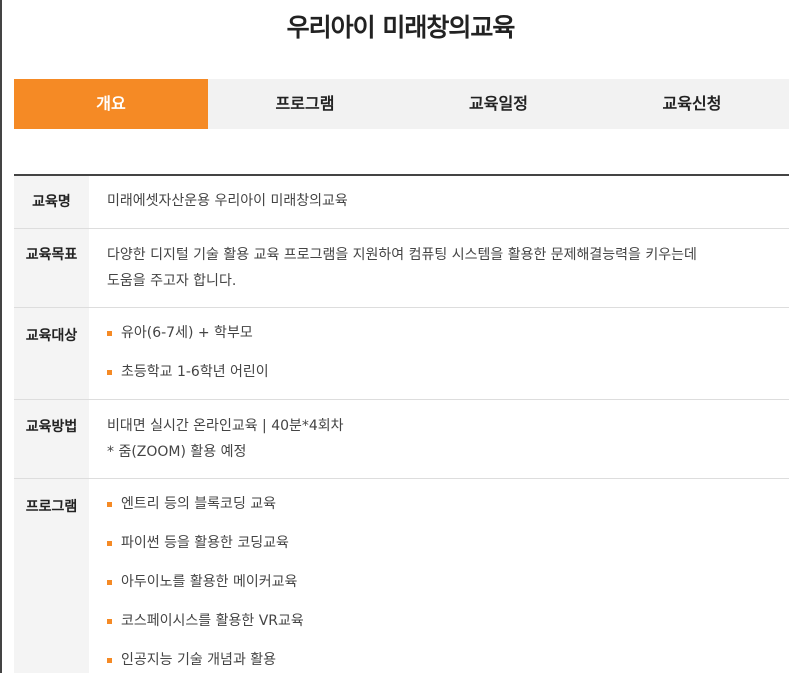  Describe the element at coordinates (448, 582) in the screenshot. I see `list-item: 아두이노를 활용한 메이커교육` at that location.